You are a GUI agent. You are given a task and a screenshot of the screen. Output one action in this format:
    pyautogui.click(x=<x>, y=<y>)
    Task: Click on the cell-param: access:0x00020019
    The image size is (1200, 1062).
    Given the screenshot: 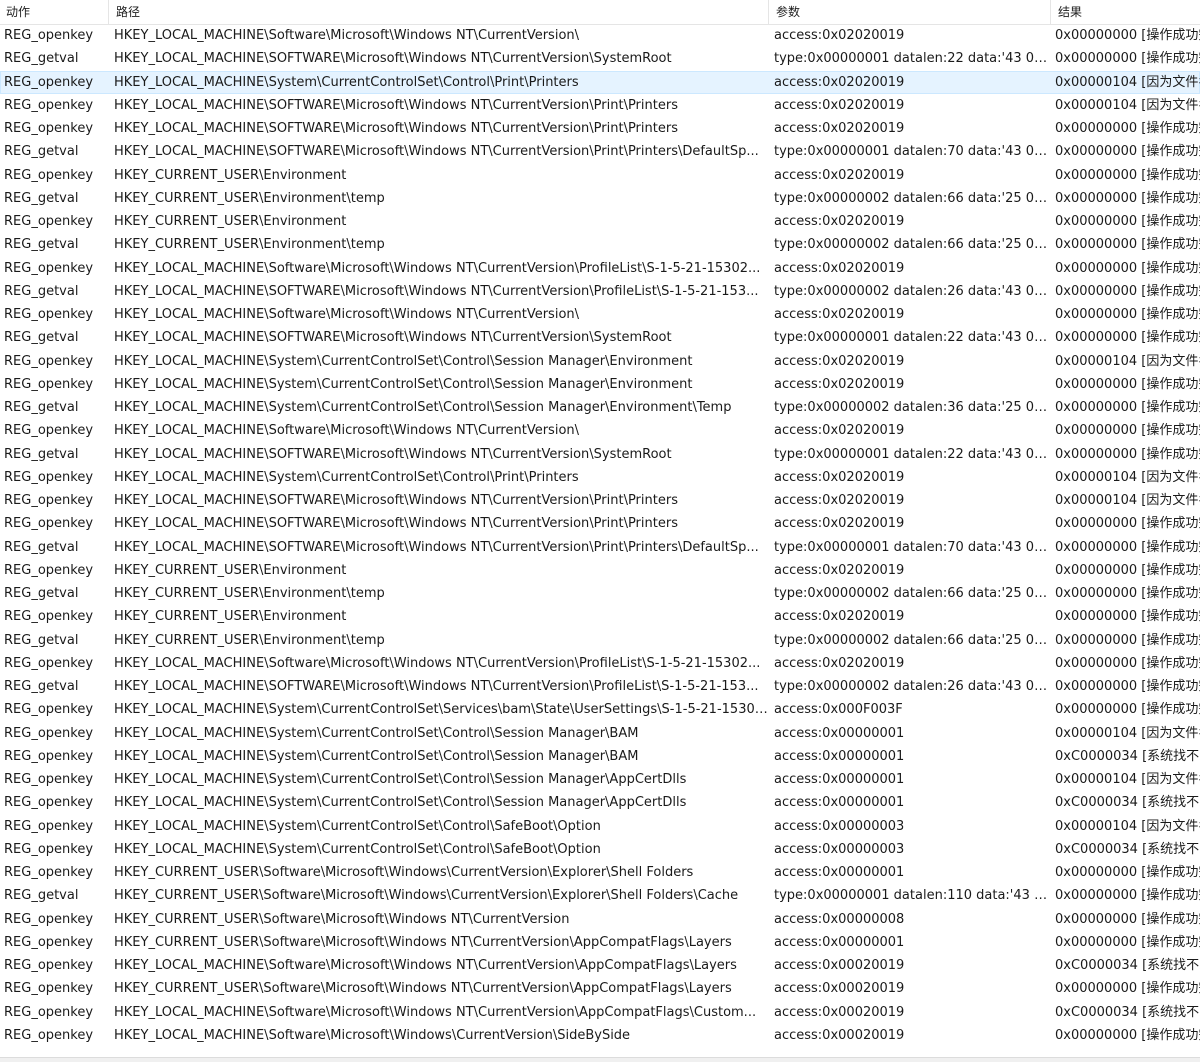 What is the action you would take?
    pyautogui.click(x=839, y=1035)
    